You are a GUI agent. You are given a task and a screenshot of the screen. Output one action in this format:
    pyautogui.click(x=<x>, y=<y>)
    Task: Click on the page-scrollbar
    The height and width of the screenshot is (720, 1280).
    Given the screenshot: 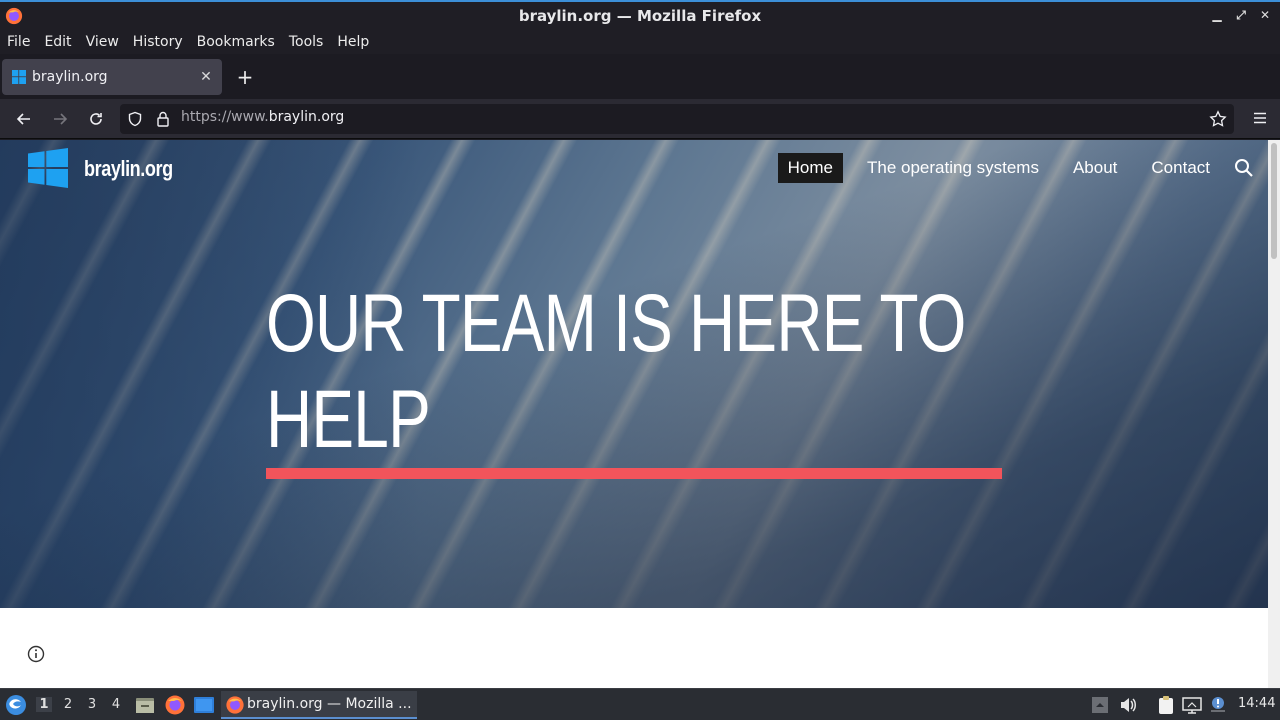 What is the action you would take?
    pyautogui.click(x=1274, y=414)
    